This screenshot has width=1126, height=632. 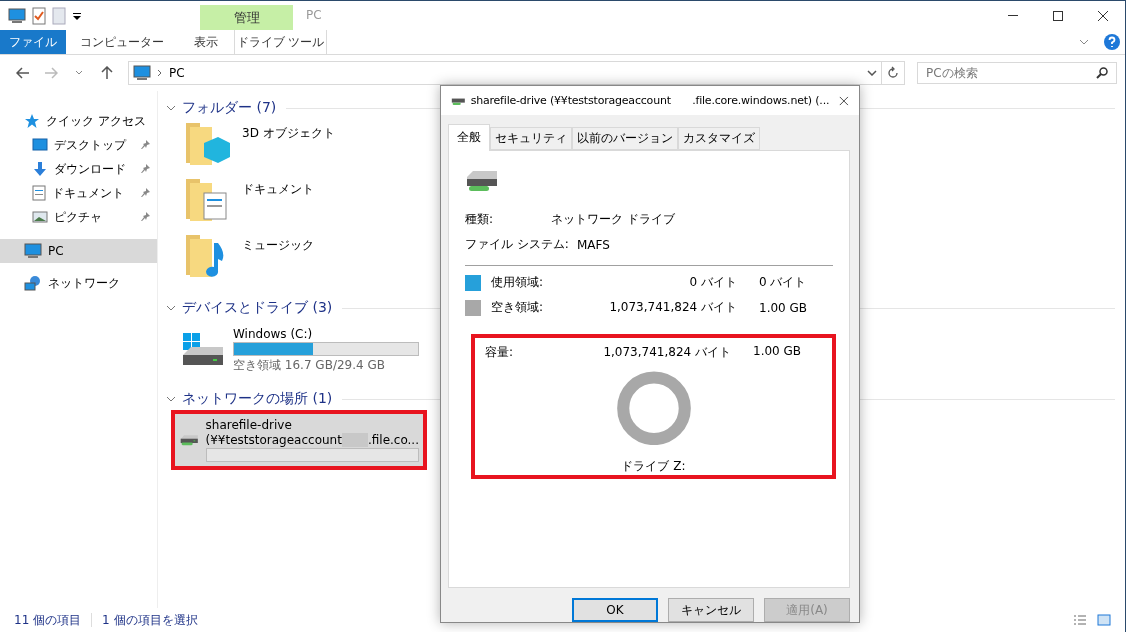 I want to click on ribbon-tab: ドライブ ツール, so click(x=280, y=42).